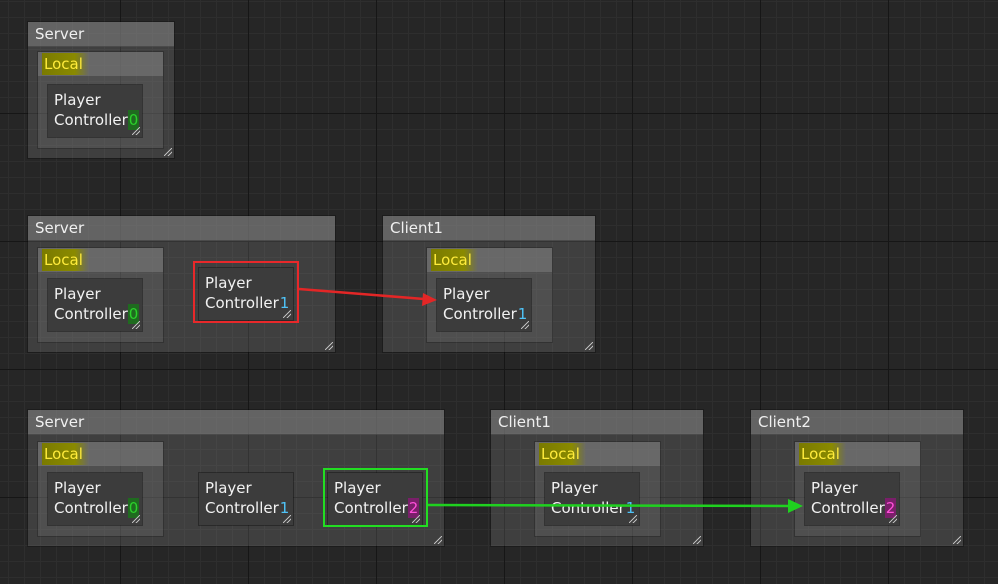 The image size is (998, 584). I want to click on server-comment-row0: Server Local Player Controller0, so click(101, 90).